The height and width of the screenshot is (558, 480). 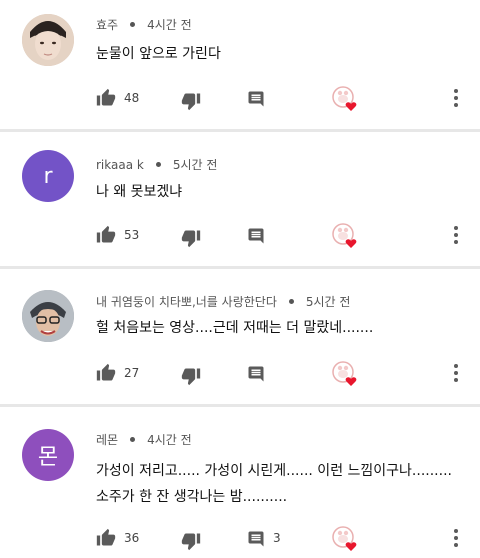 I want to click on avatar-letter: 몬, so click(x=48, y=457).